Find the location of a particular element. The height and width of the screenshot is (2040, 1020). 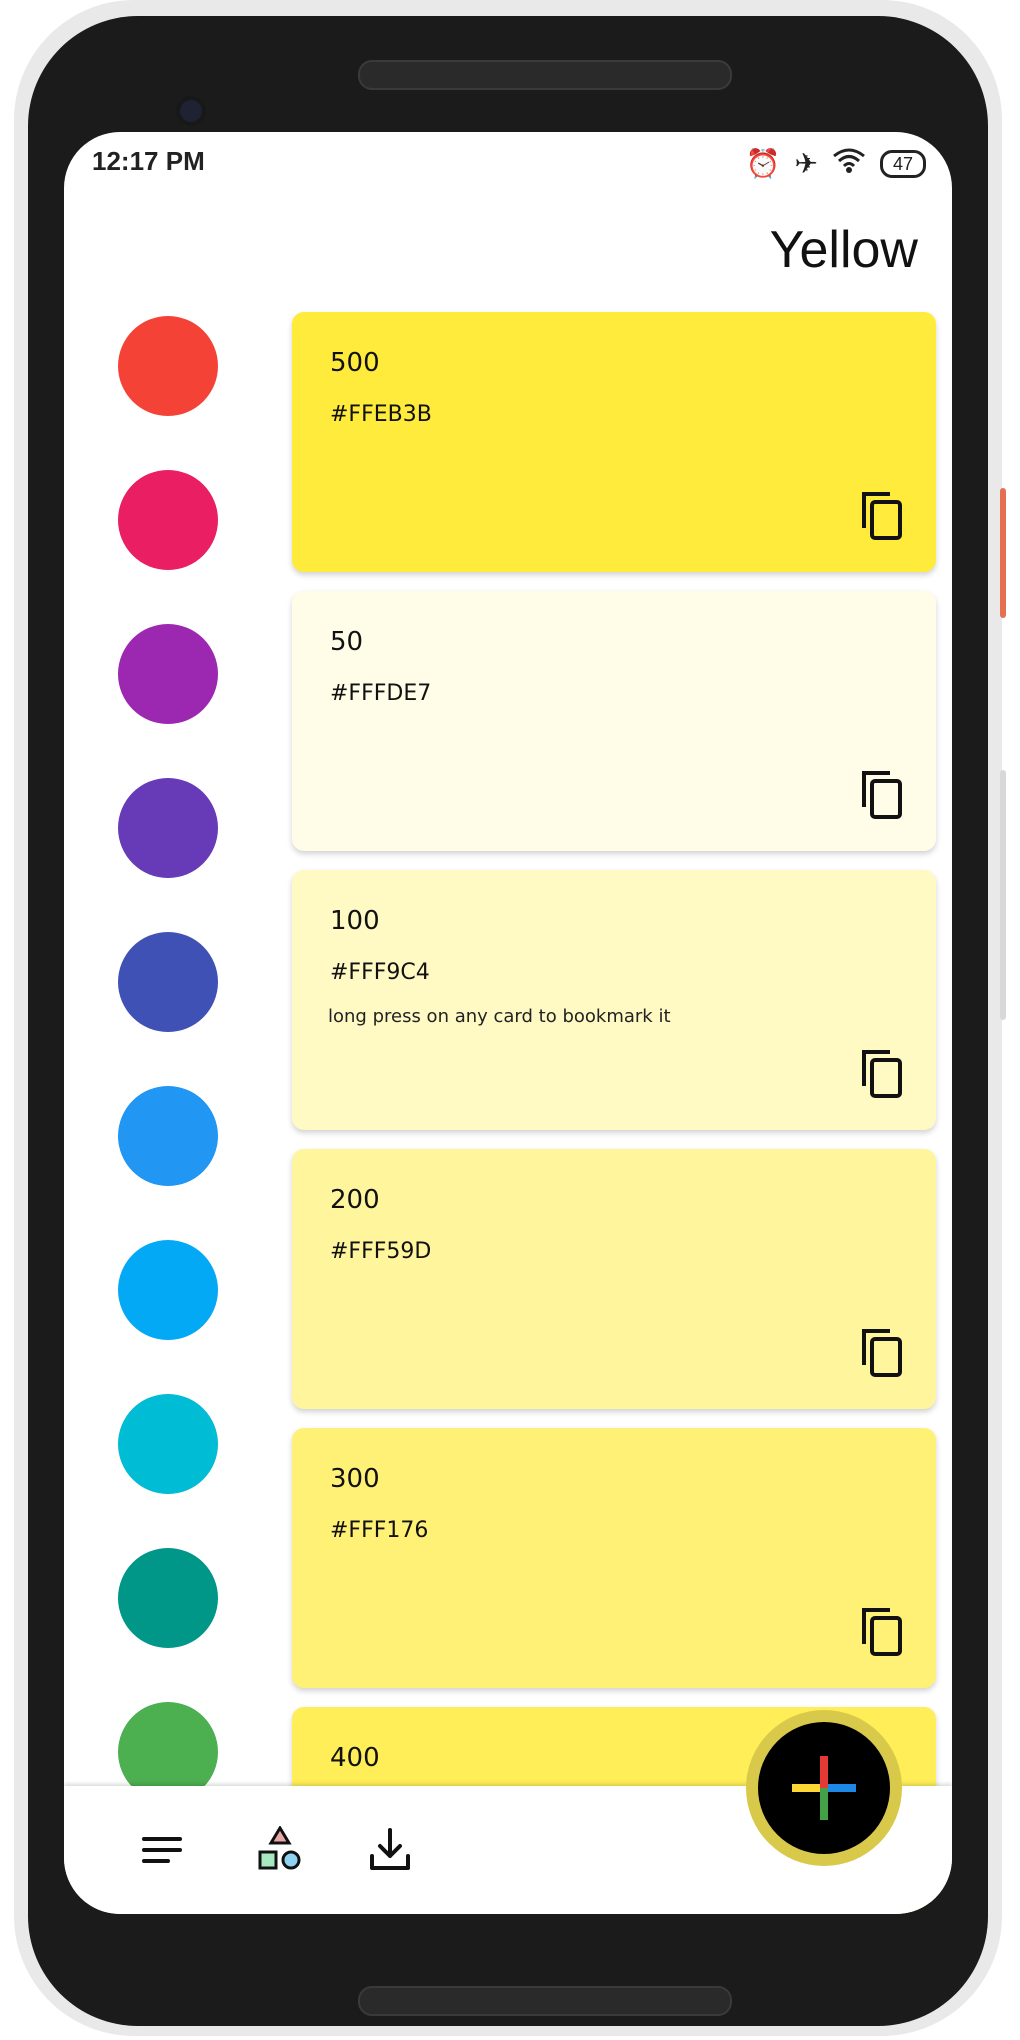

shade-weight: 500 is located at coordinates (355, 363).